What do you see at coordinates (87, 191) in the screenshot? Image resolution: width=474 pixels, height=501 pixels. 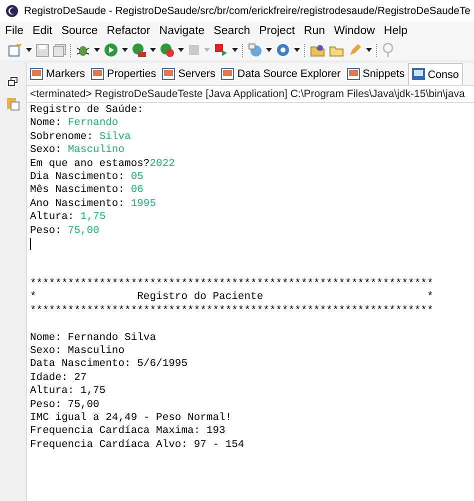 I see `console-line: Mês Nascimento: 06` at bounding box center [87, 191].